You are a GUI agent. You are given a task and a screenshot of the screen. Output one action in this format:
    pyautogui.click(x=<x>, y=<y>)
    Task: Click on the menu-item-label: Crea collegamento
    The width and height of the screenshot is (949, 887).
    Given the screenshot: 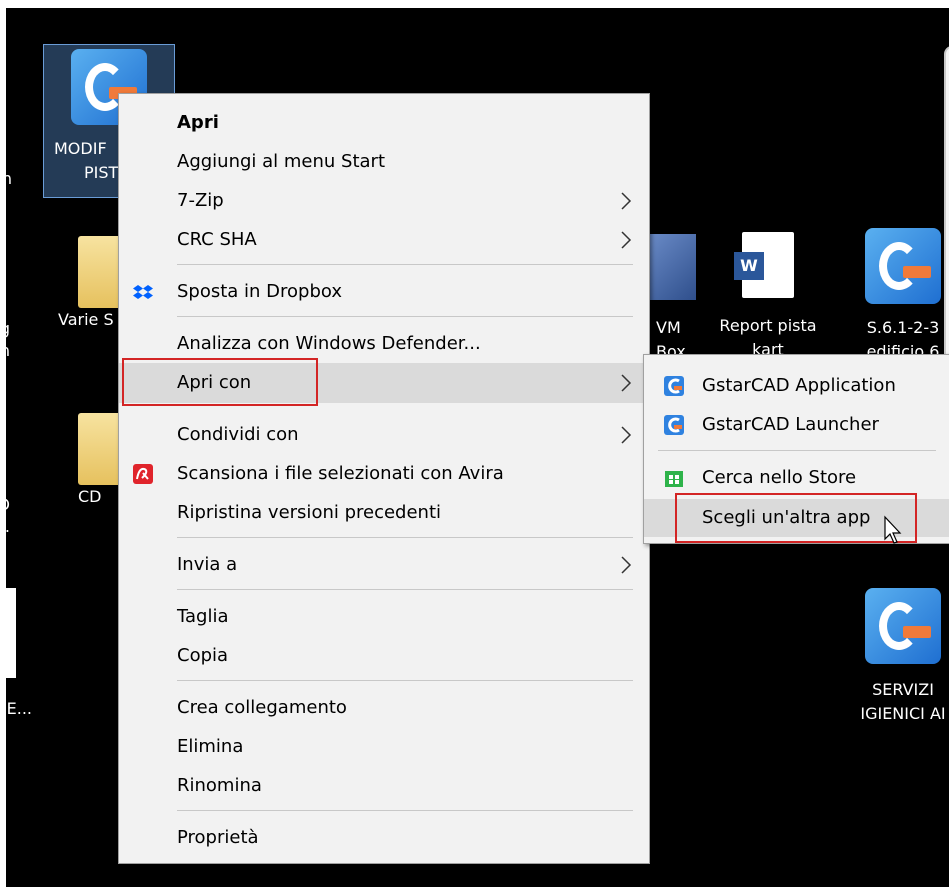 What is the action you would take?
    pyautogui.click(x=262, y=707)
    